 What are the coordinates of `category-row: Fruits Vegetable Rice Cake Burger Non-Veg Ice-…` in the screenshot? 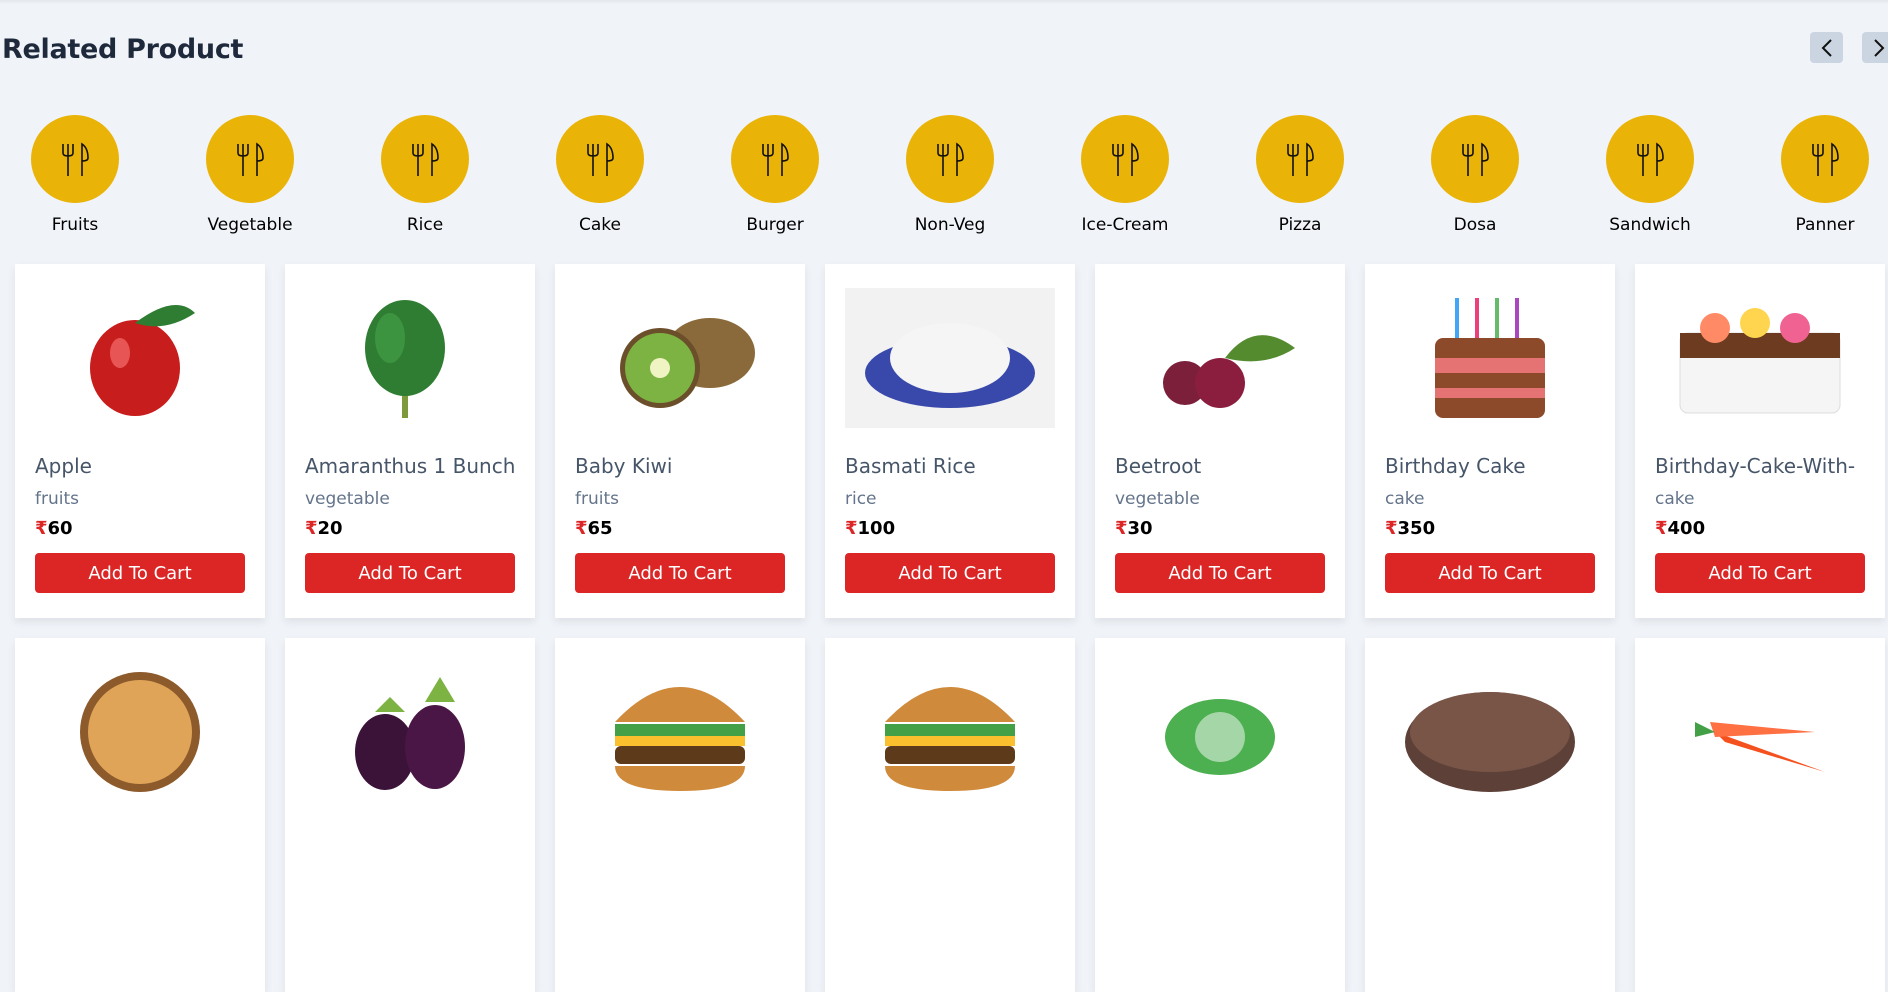 It's located at (944, 180).